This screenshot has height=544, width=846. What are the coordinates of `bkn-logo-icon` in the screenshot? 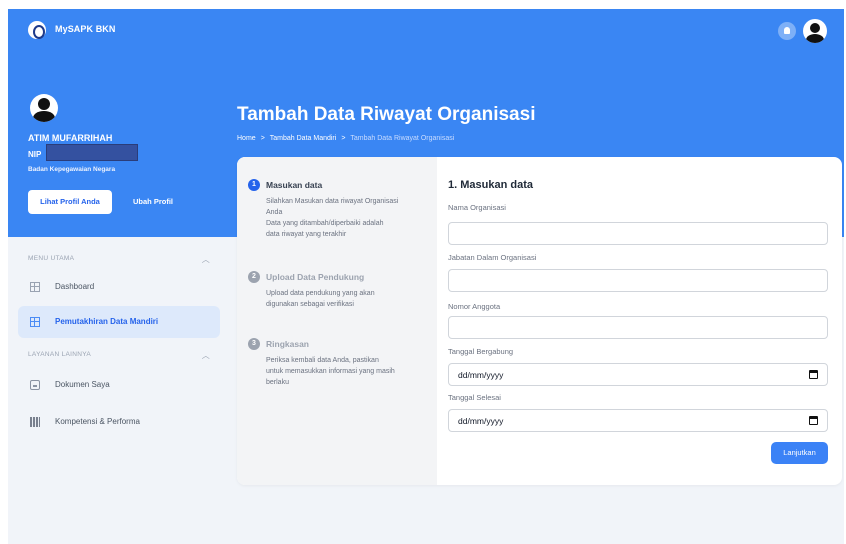 It's located at (37, 30).